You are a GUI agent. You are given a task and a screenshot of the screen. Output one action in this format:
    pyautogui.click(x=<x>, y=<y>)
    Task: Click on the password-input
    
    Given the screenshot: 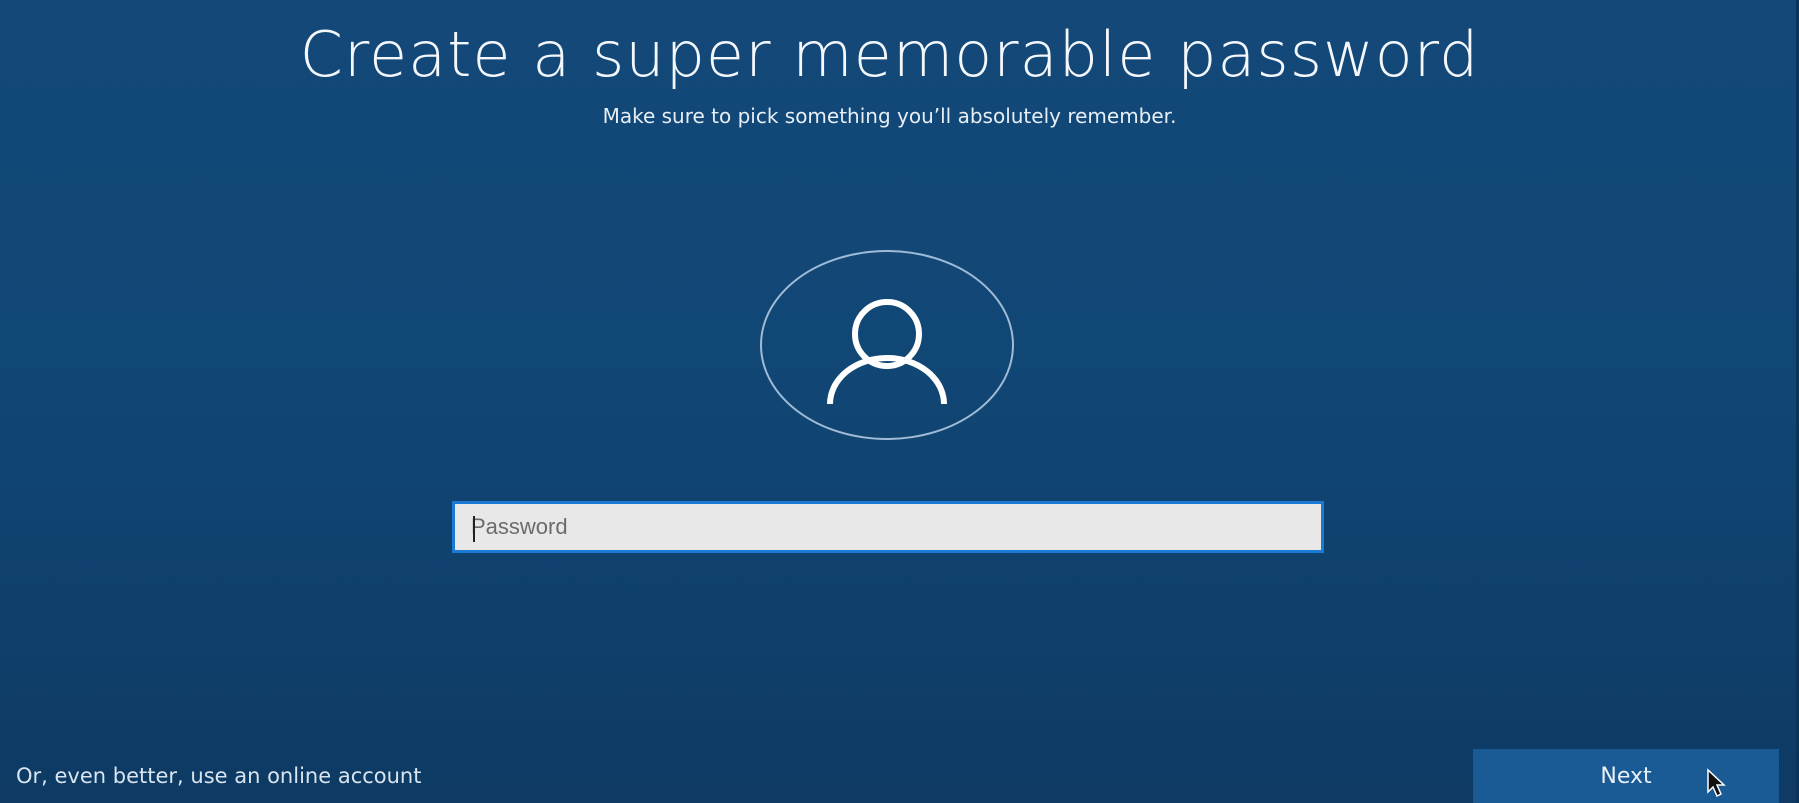 What is the action you would take?
    pyautogui.click(x=888, y=527)
    